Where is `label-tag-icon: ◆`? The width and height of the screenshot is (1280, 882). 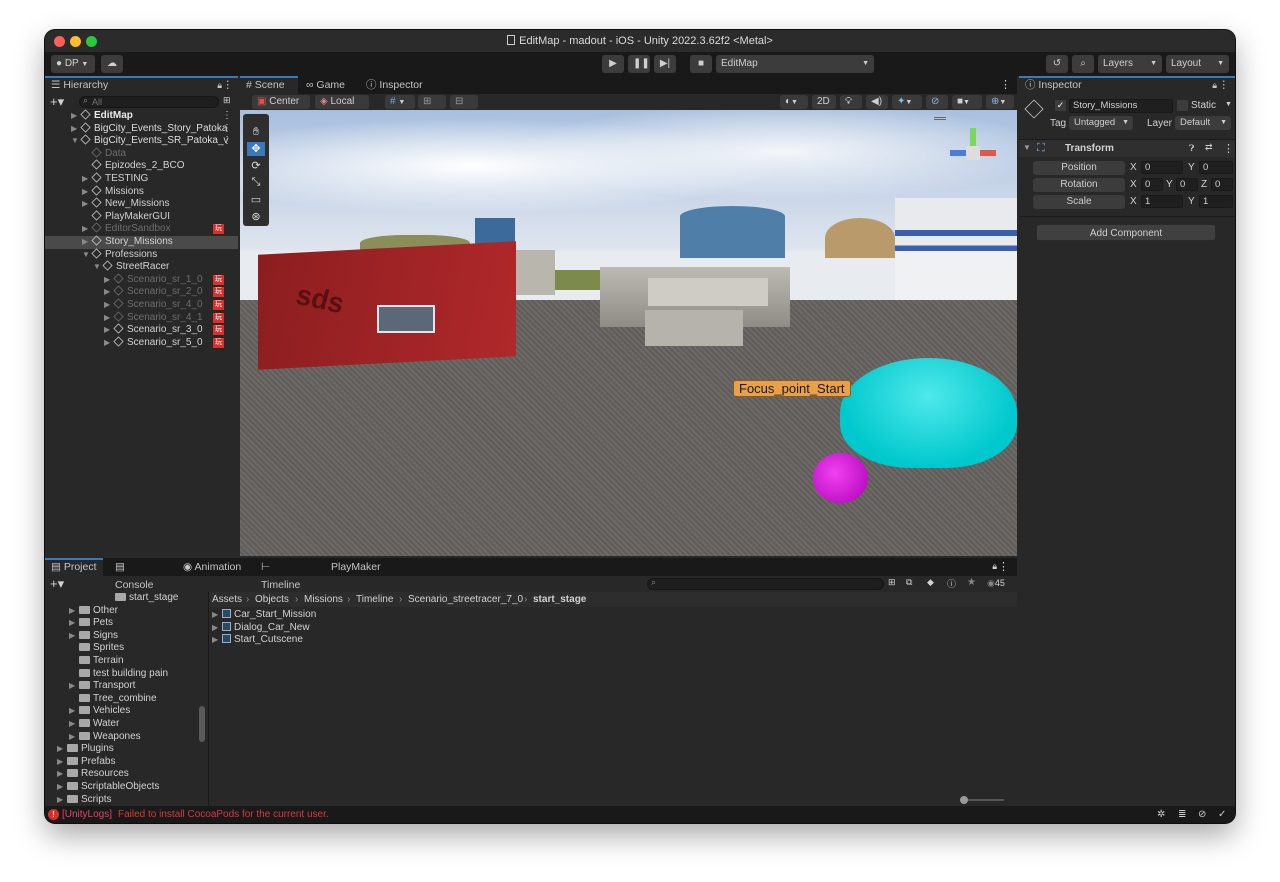 label-tag-icon: ◆ is located at coordinates (930, 582).